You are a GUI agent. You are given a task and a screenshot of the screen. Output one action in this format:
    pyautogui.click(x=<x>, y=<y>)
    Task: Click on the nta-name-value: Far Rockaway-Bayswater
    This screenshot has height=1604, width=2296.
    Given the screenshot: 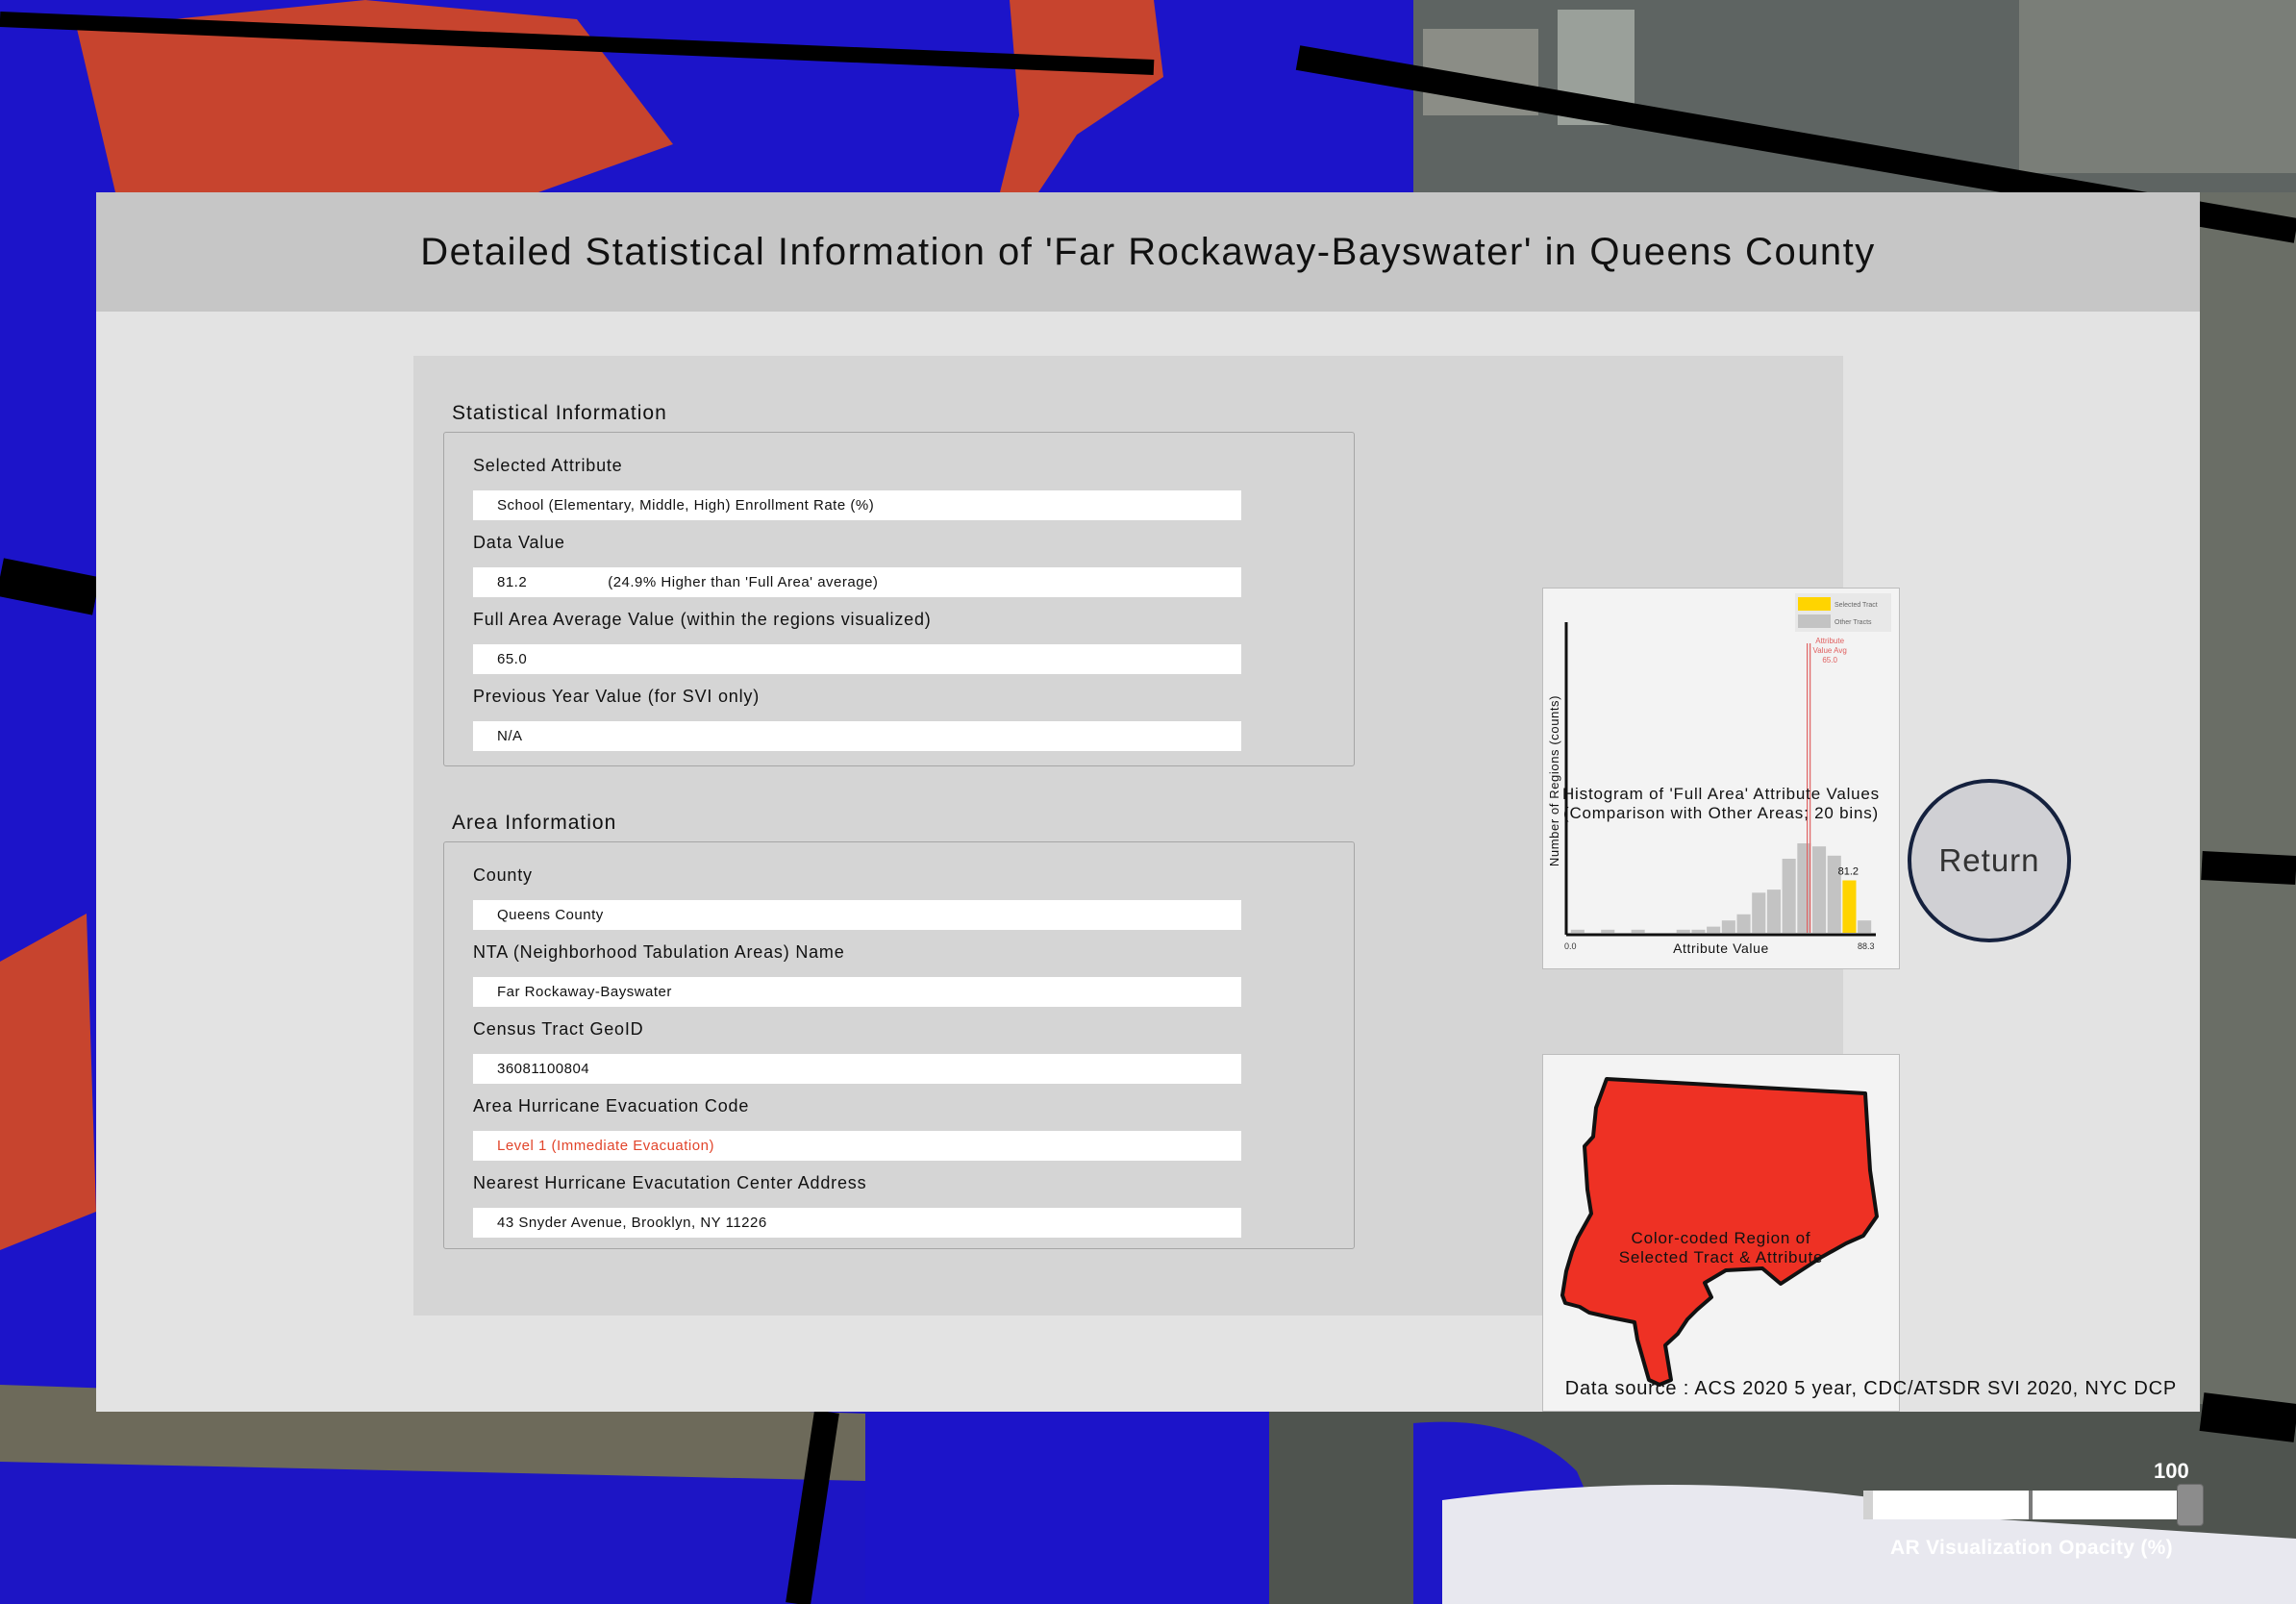 What is the action you would take?
    pyautogui.click(x=857, y=992)
    